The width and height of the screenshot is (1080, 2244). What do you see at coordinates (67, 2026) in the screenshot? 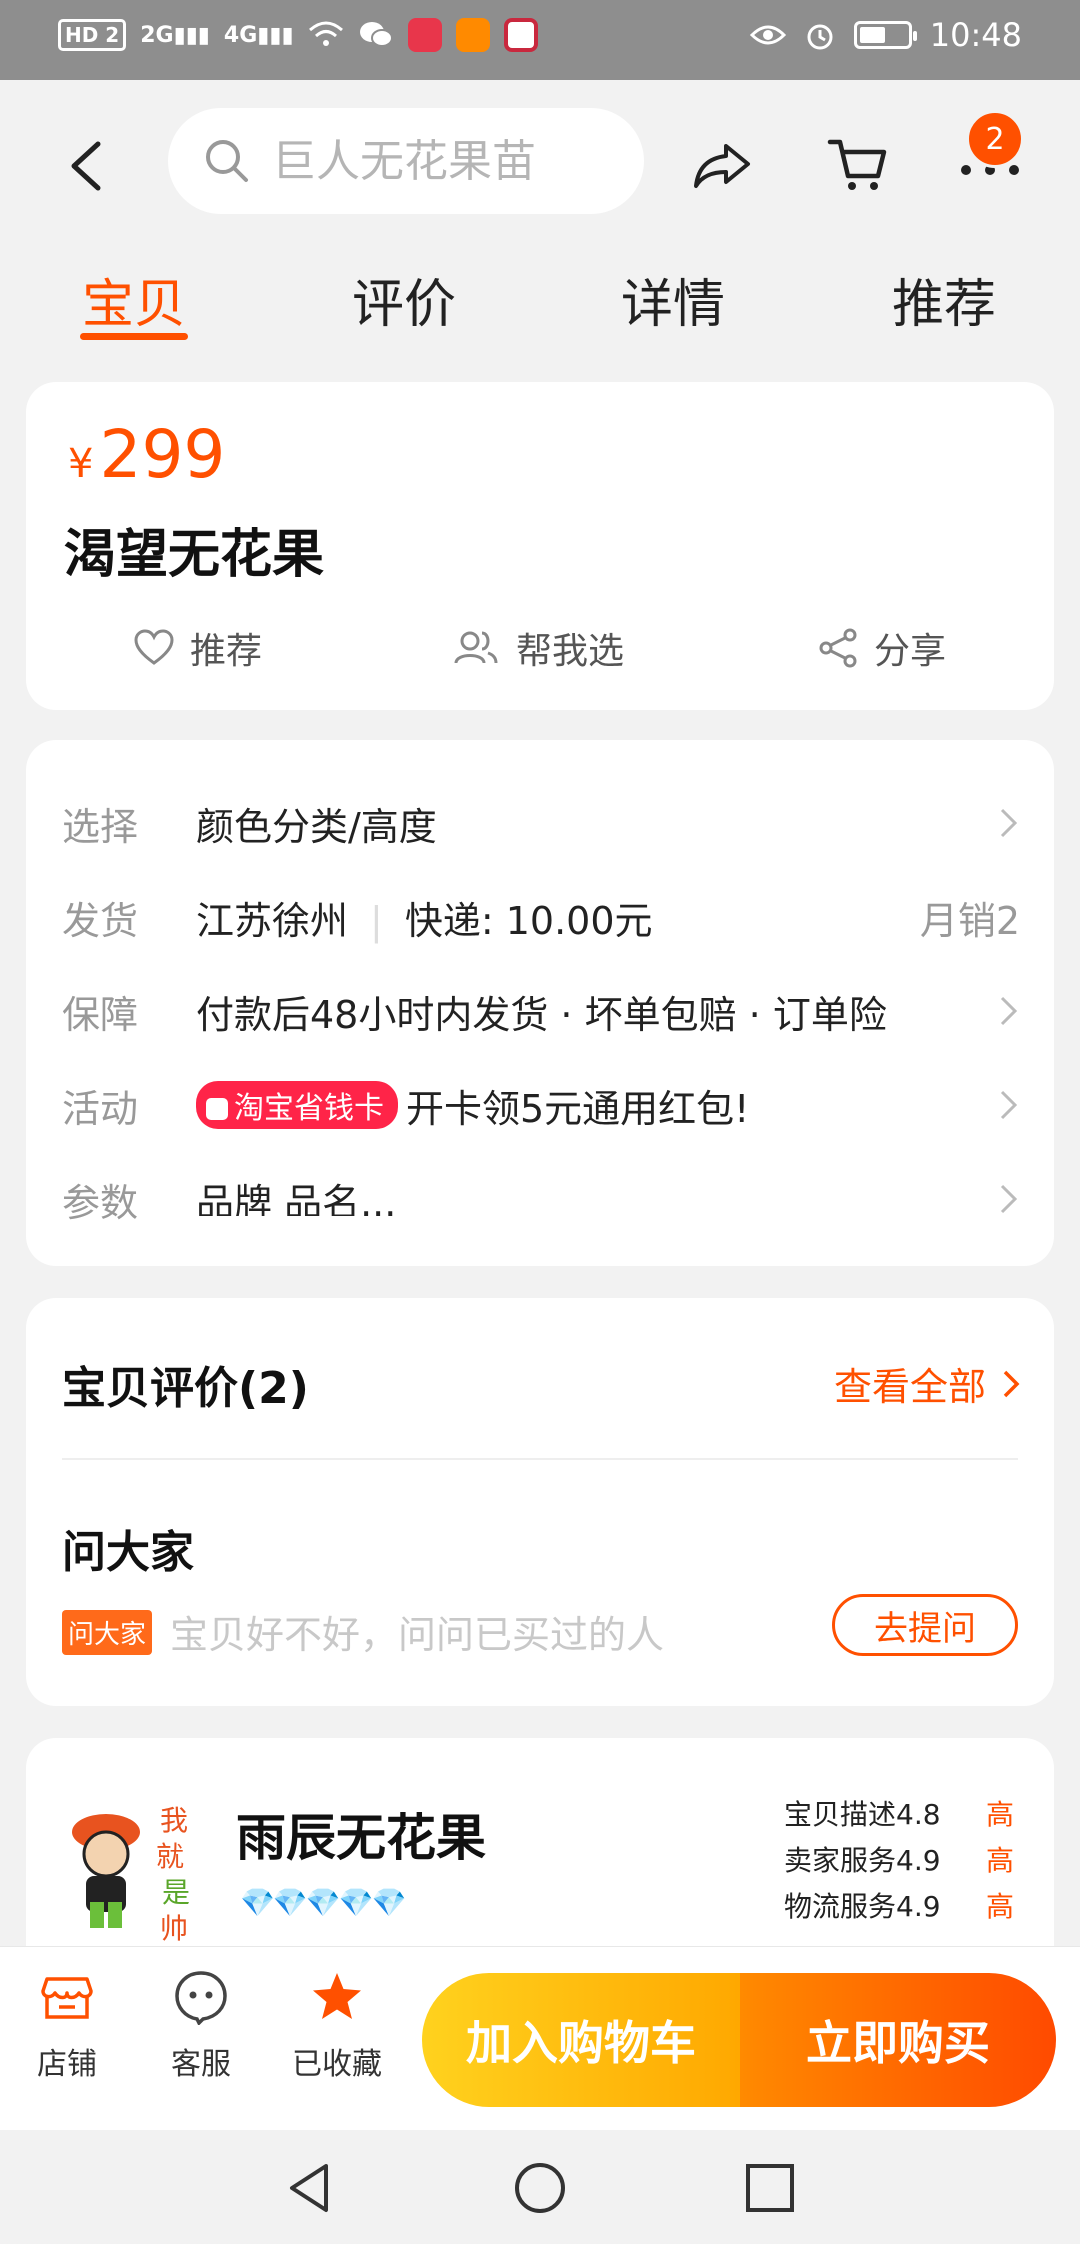
I see `shop-button: 店铺` at bounding box center [67, 2026].